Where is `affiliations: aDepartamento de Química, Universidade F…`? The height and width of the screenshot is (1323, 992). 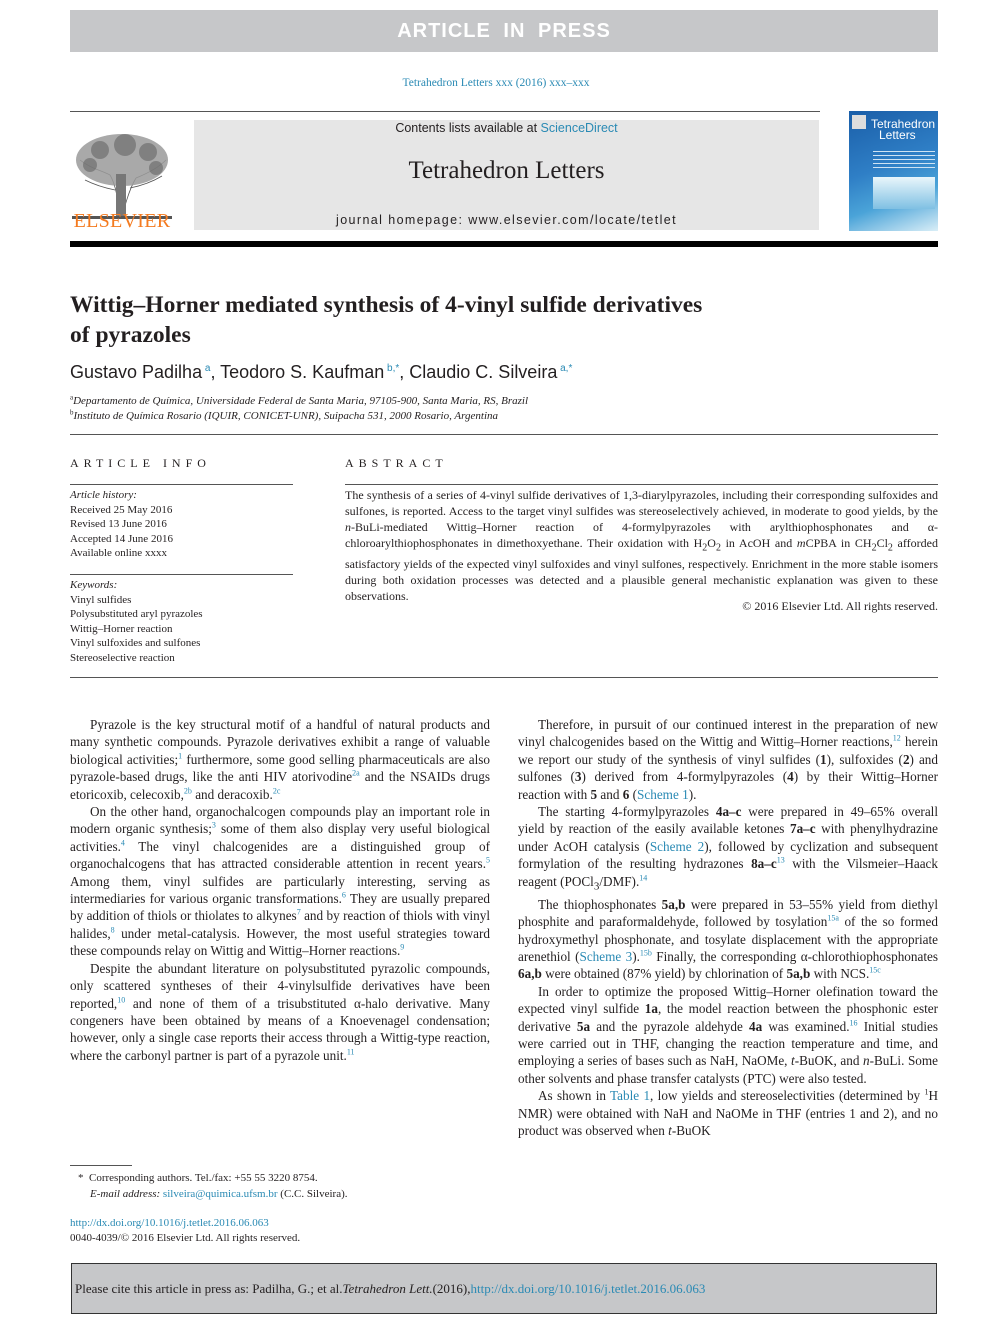
affiliations: aDepartamento de Química, Universidade F… is located at coordinates (299, 409).